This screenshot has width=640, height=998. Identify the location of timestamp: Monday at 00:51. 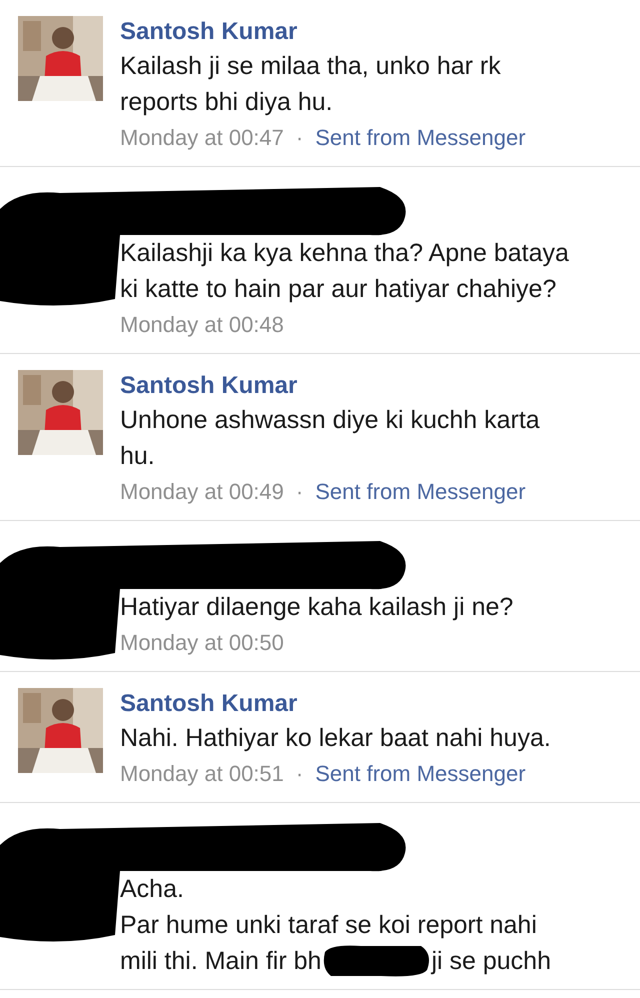
(202, 774).